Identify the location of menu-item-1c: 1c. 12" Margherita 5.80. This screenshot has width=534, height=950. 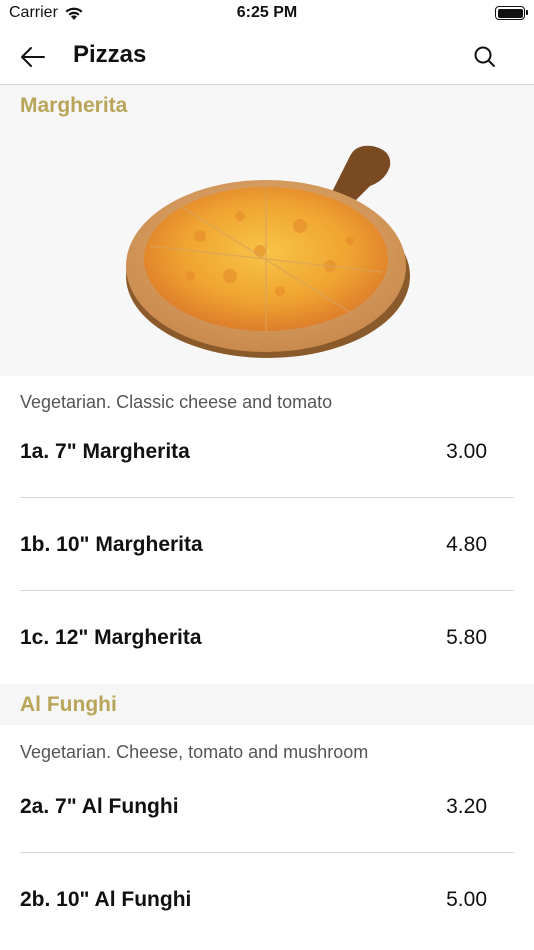
(267, 637).